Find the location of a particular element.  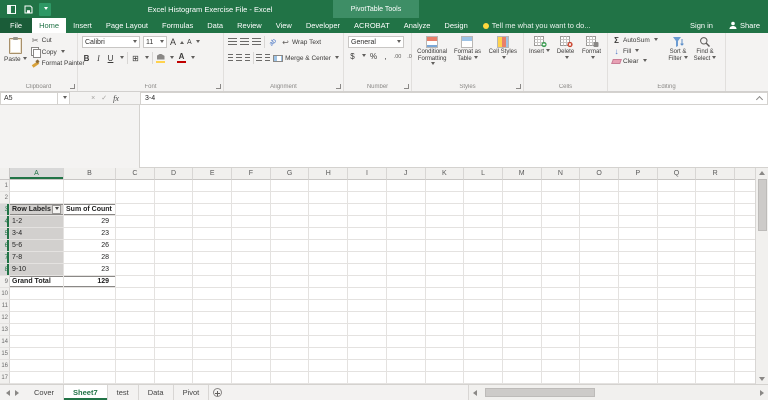

share-button: Share is located at coordinates (744, 25).